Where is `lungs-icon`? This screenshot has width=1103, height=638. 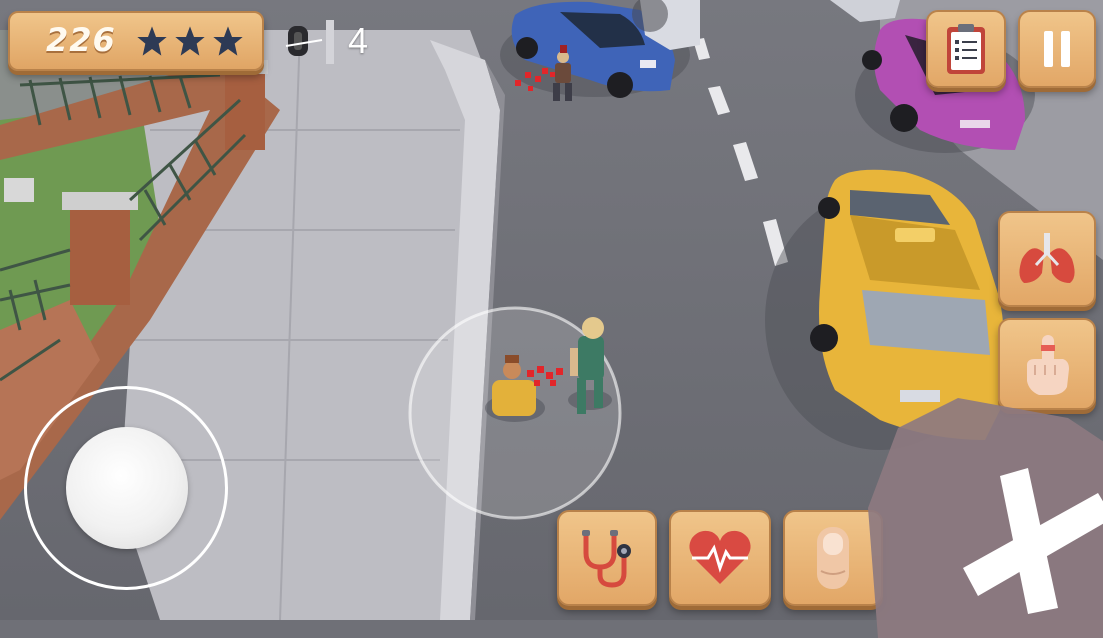
lungs-icon is located at coordinates (1047, 258).